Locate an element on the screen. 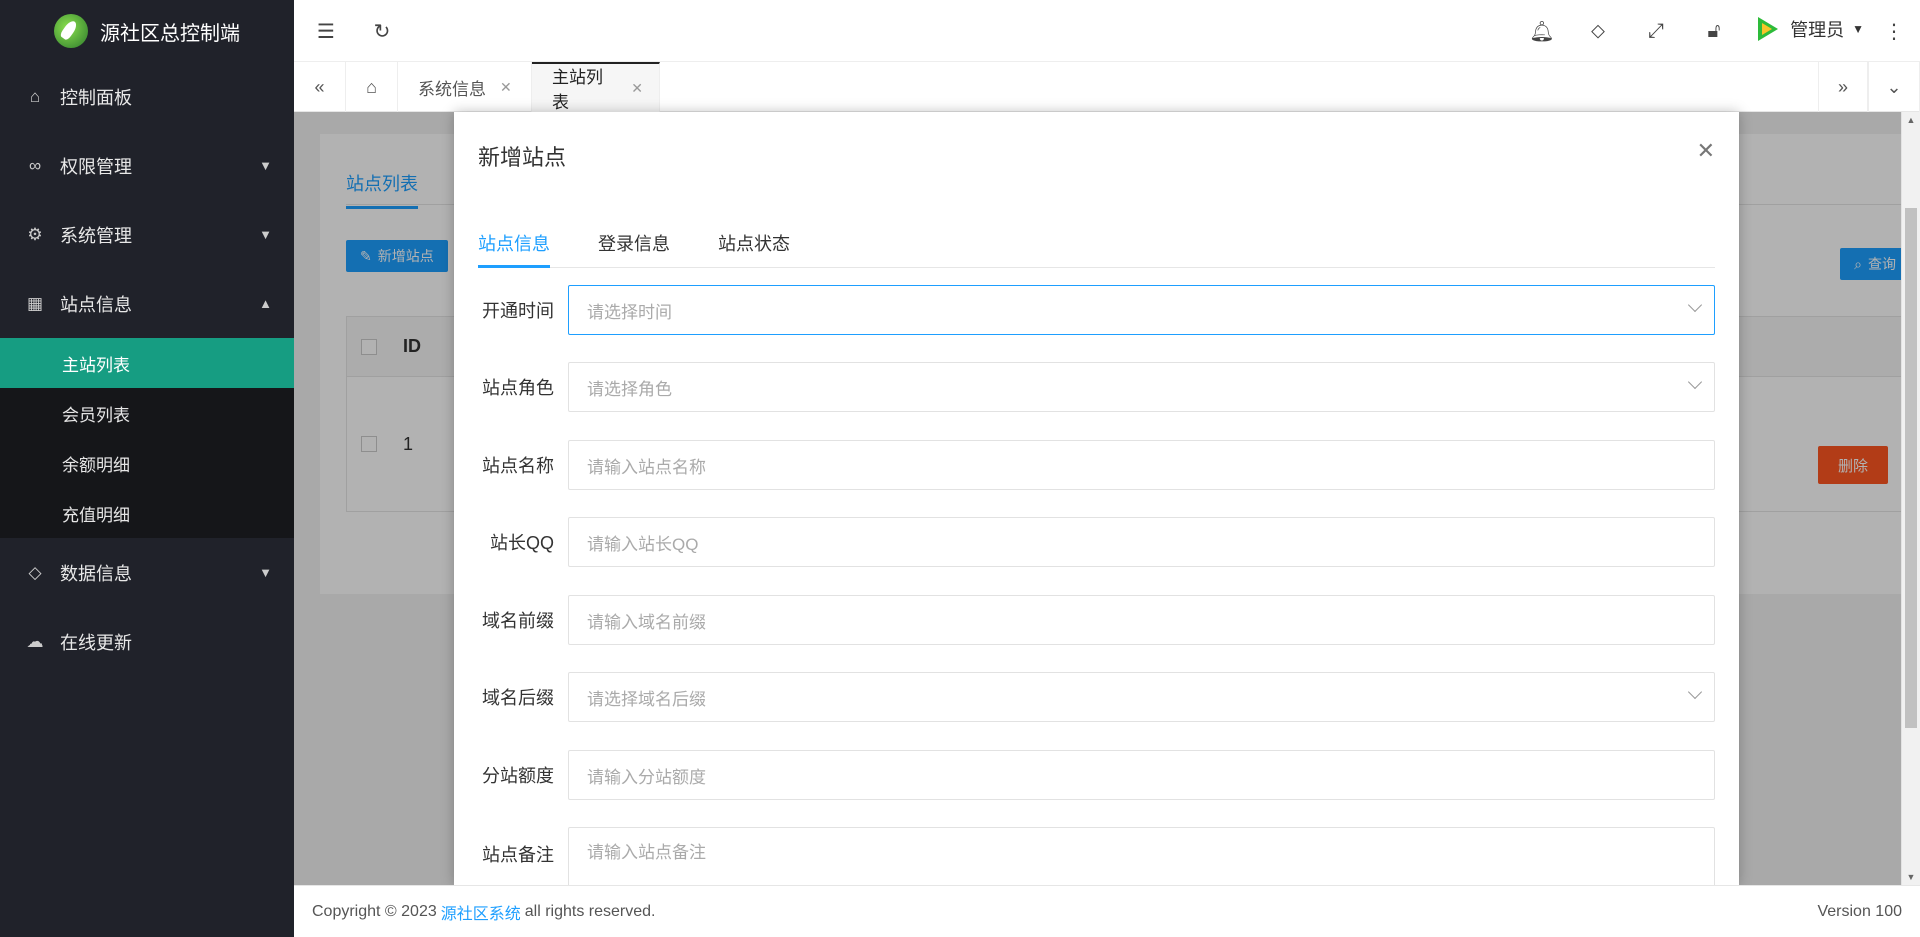 This screenshot has width=1920, height=937. form-row-remark: 站点备注 请输入站点备注 is located at coordinates (1096, 856).